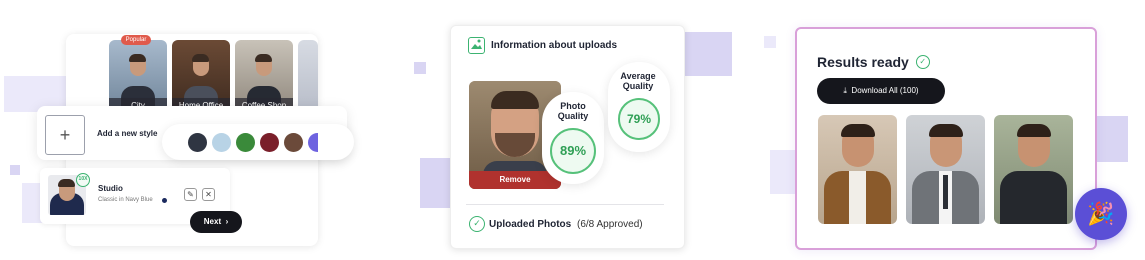 The image size is (1145, 260). I want to click on next-button: Next ›, so click(216, 222).